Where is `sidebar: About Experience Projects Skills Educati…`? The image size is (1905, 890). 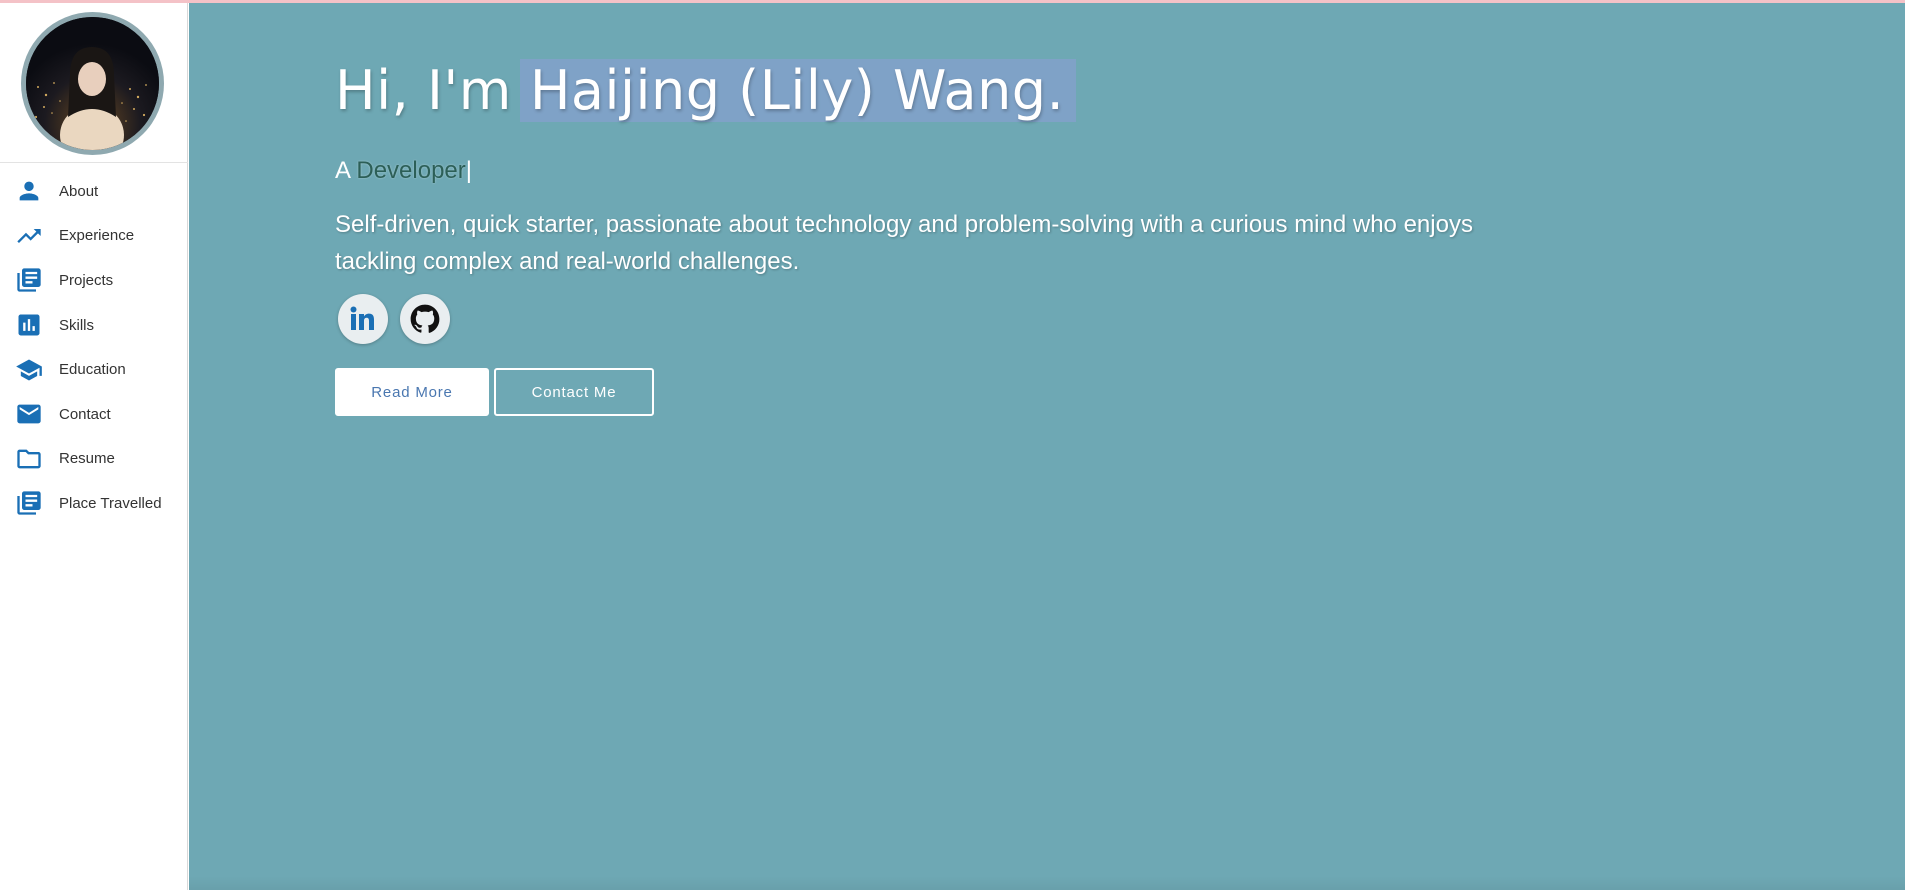 sidebar: About Experience Projects Skills Educati… is located at coordinates (94, 446).